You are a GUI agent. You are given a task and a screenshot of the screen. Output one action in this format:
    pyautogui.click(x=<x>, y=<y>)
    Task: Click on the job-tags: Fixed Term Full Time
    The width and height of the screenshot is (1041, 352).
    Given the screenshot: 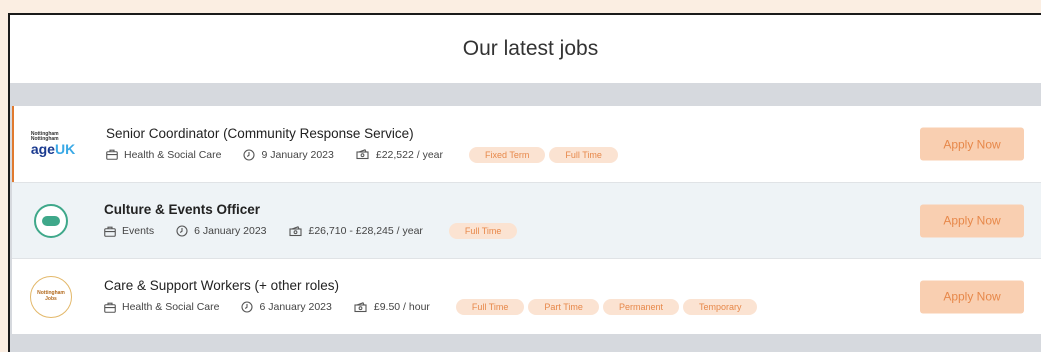 What is the action you would take?
    pyautogui.click(x=545, y=154)
    